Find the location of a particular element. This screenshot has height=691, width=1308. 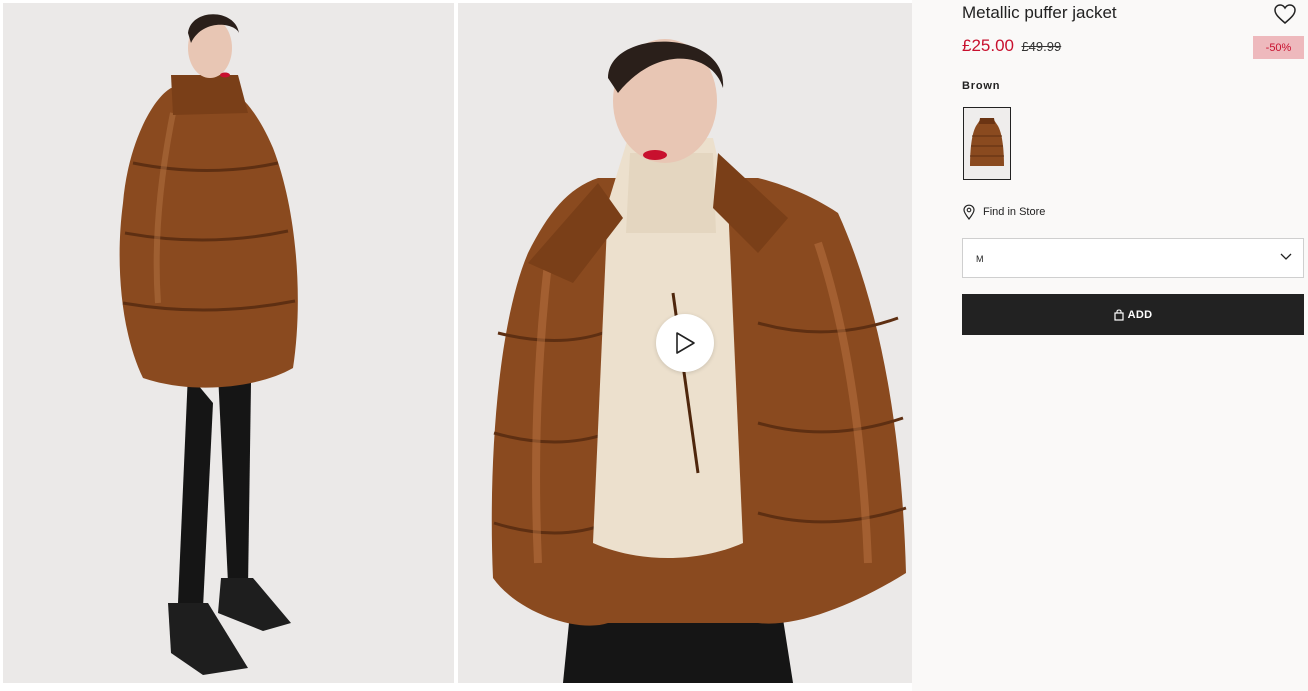

find-in-store-link: Find in Store is located at coordinates (1003, 212).